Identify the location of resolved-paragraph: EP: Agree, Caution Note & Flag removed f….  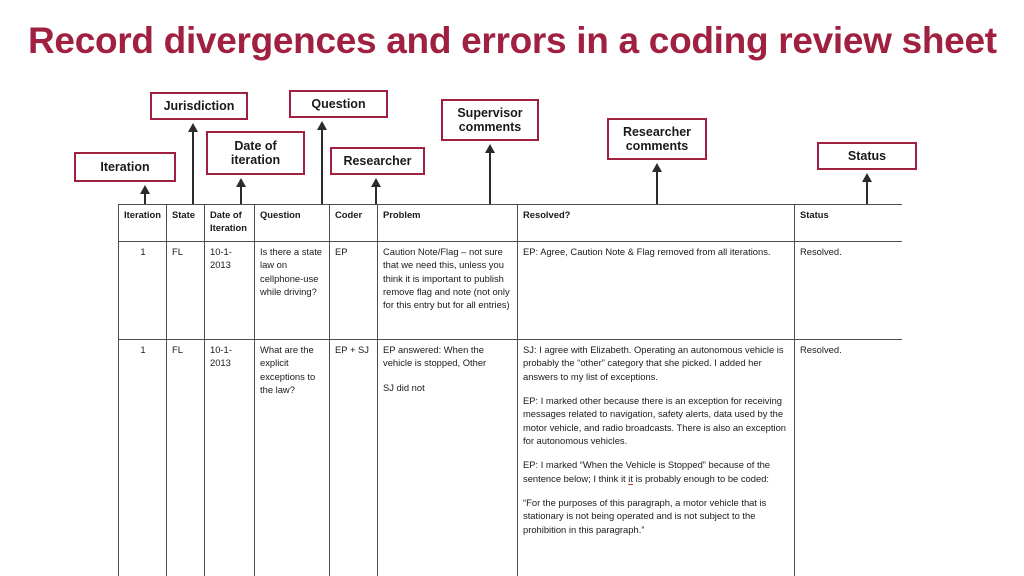
(647, 251).